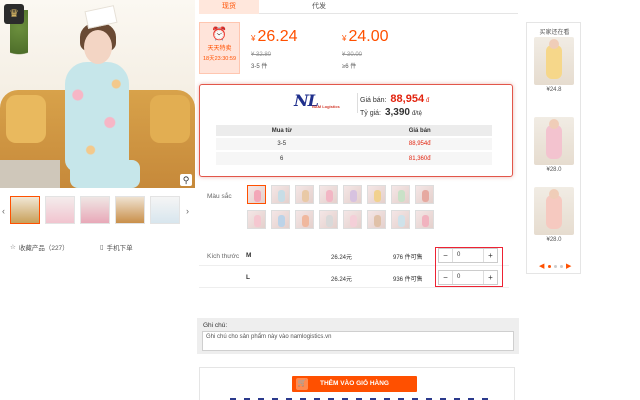 The image size is (640, 400). What do you see at coordinates (419, 131) in the screenshot?
I see `column-header: Giá bán` at bounding box center [419, 131].